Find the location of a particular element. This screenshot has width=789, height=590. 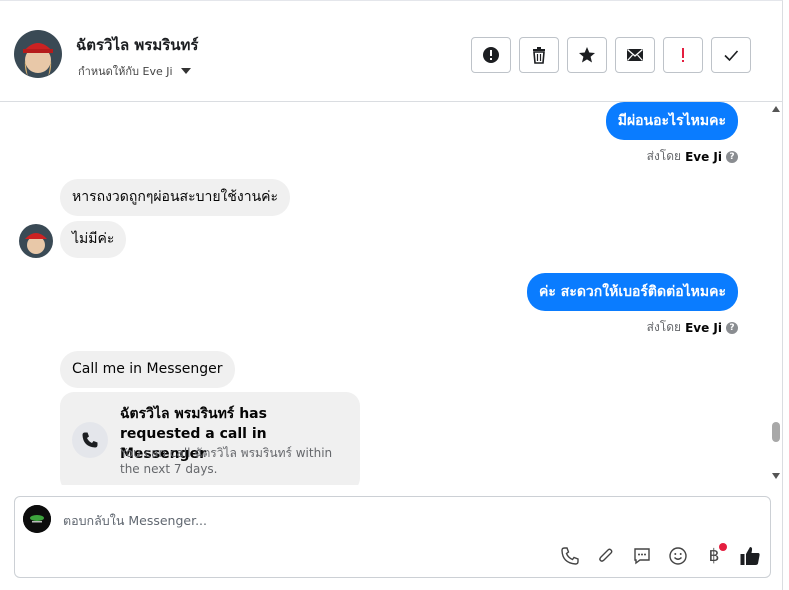

saved-replies-button is located at coordinates (642, 556).